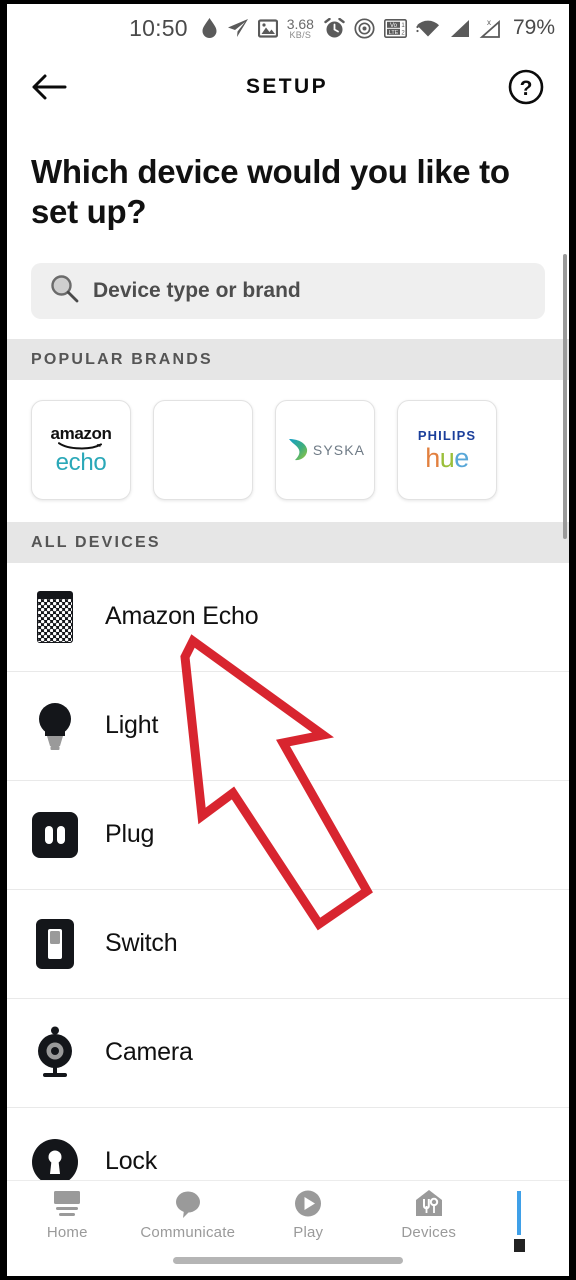 The width and height of the screenshot is (576, 1280). I want to click on search-placeholder-text: Device type or brand, so click(197, 290).